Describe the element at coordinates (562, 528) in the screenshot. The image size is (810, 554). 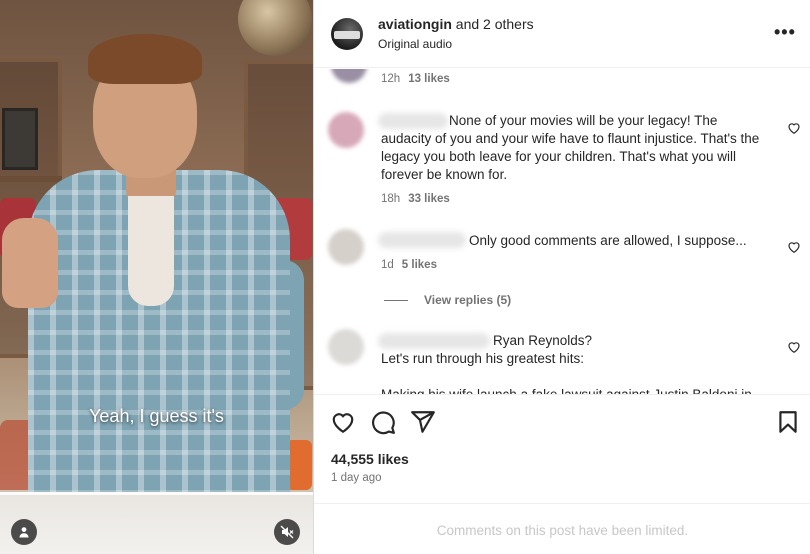
I see `comments-limited-notice: Comments on this post have been limited.` at that location.